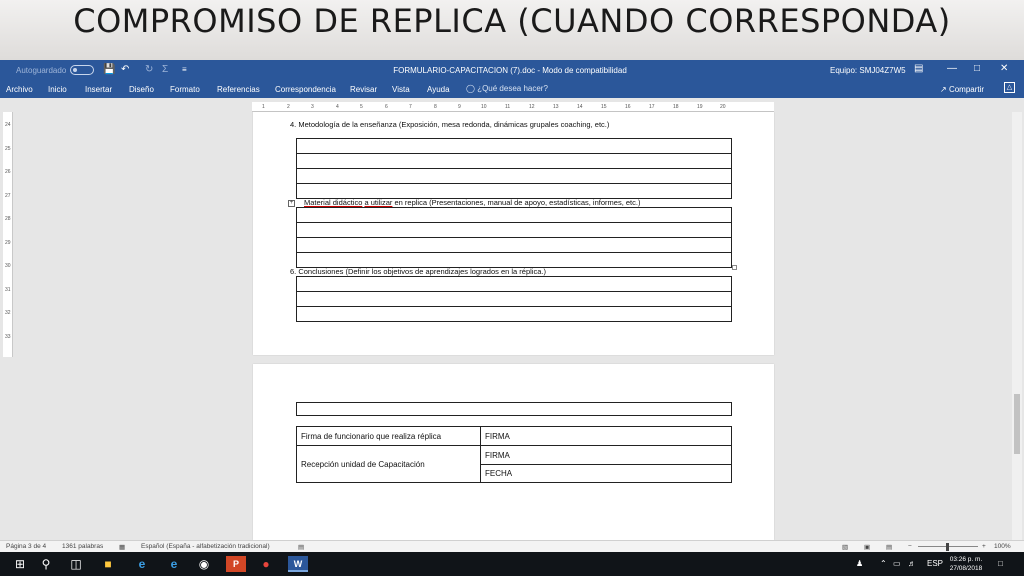 The height and width of the screenshot is (576, 1024). Describe the element at coordinates (1017, 424) in the screenshot. I see `scrollbar-thumb` at that location.